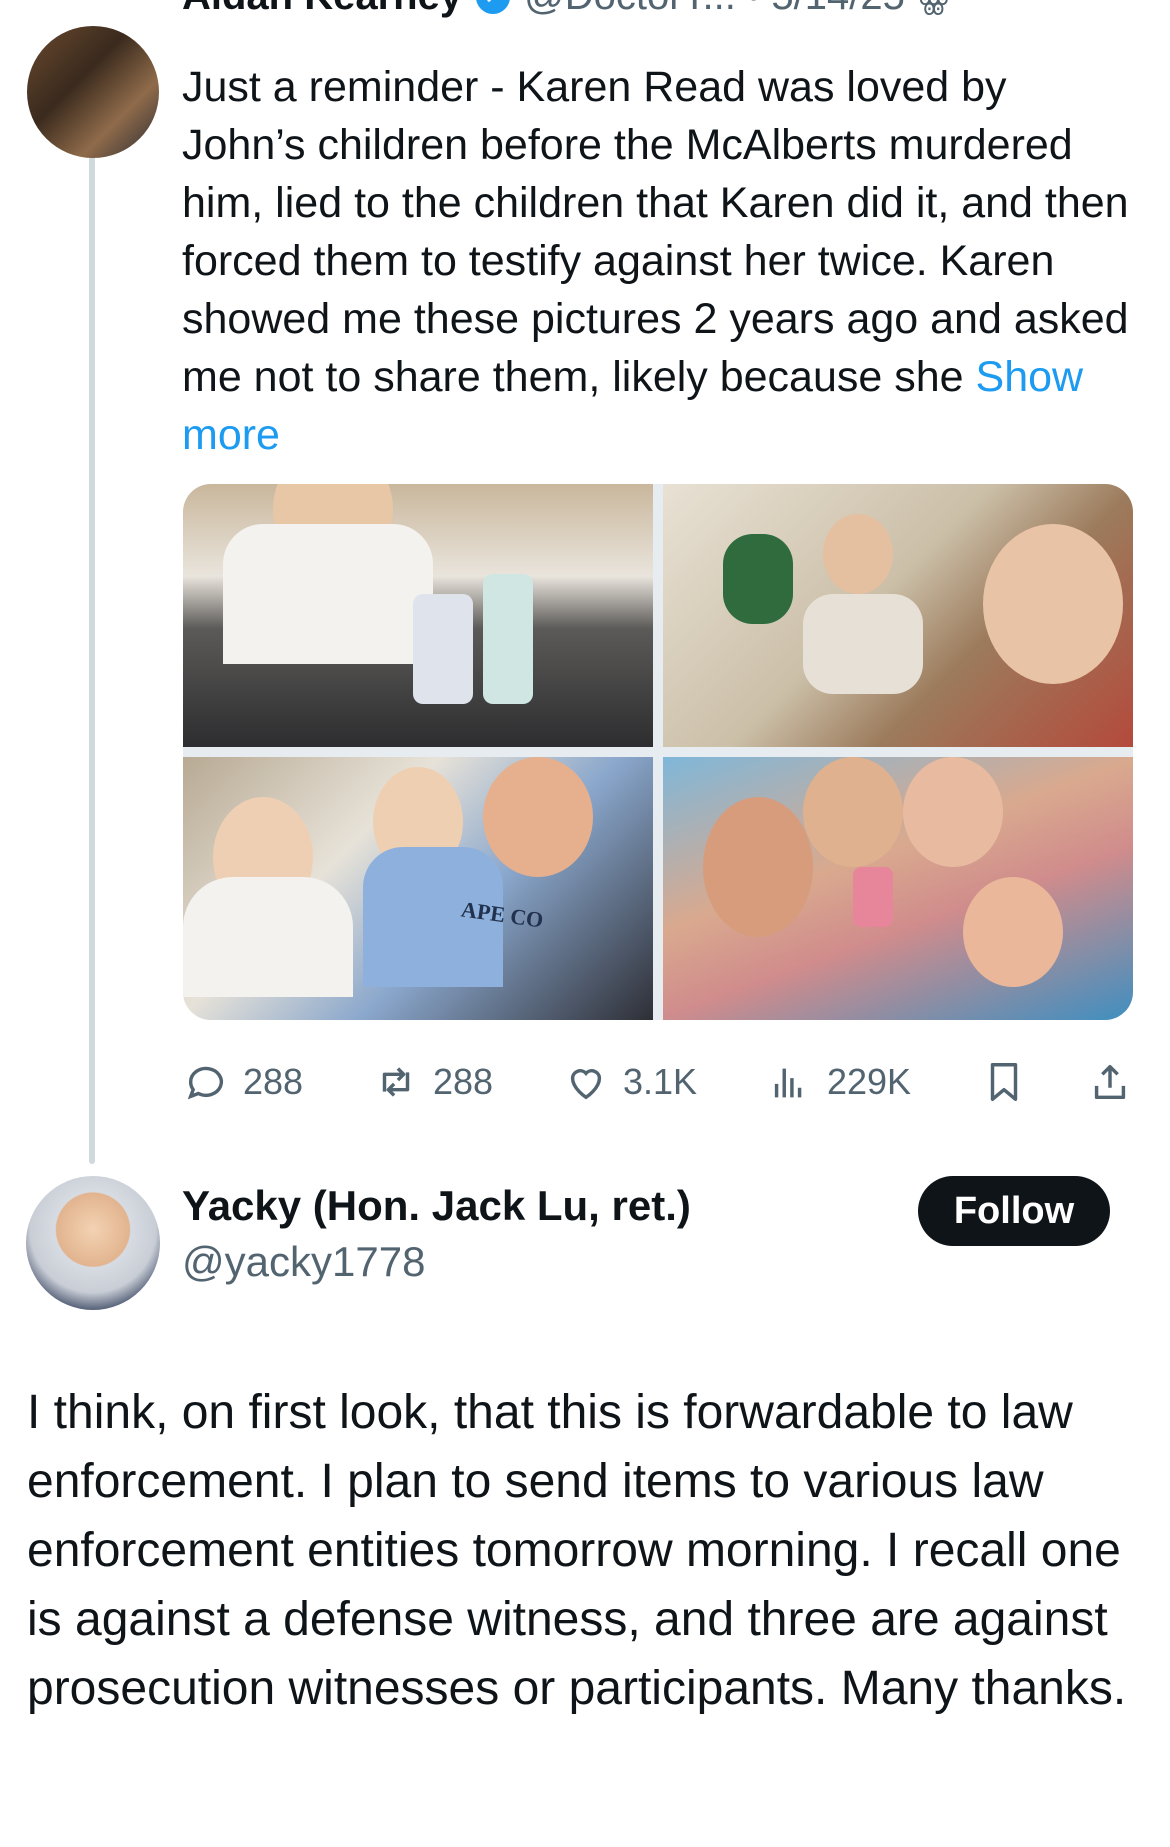  Describe the element at coordinates (1110, 1082) in the screenshot. I see `share-icon` at that location.